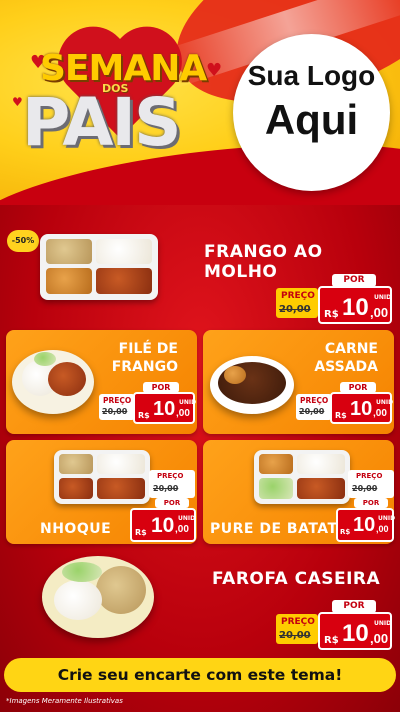  Describe the element at coordinates (279, 529) in the screenshot. I see `product-name: PURE DE BATATA` at that location.